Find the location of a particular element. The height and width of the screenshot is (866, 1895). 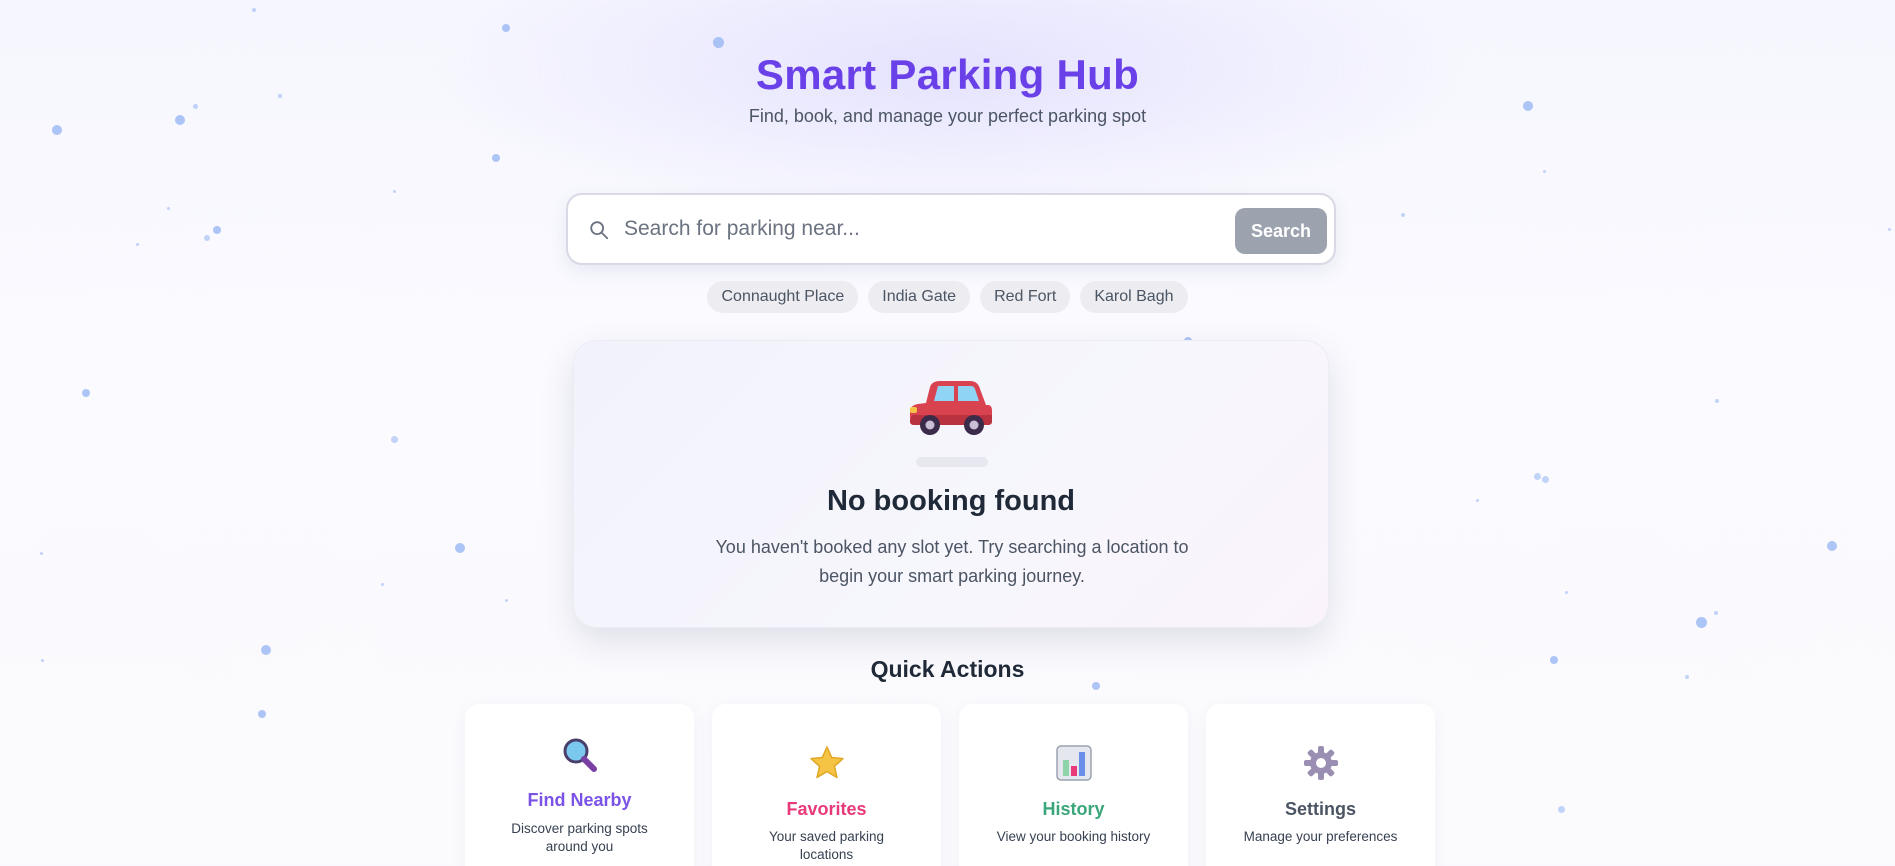

search-icon is located at coordinates (599, 230).